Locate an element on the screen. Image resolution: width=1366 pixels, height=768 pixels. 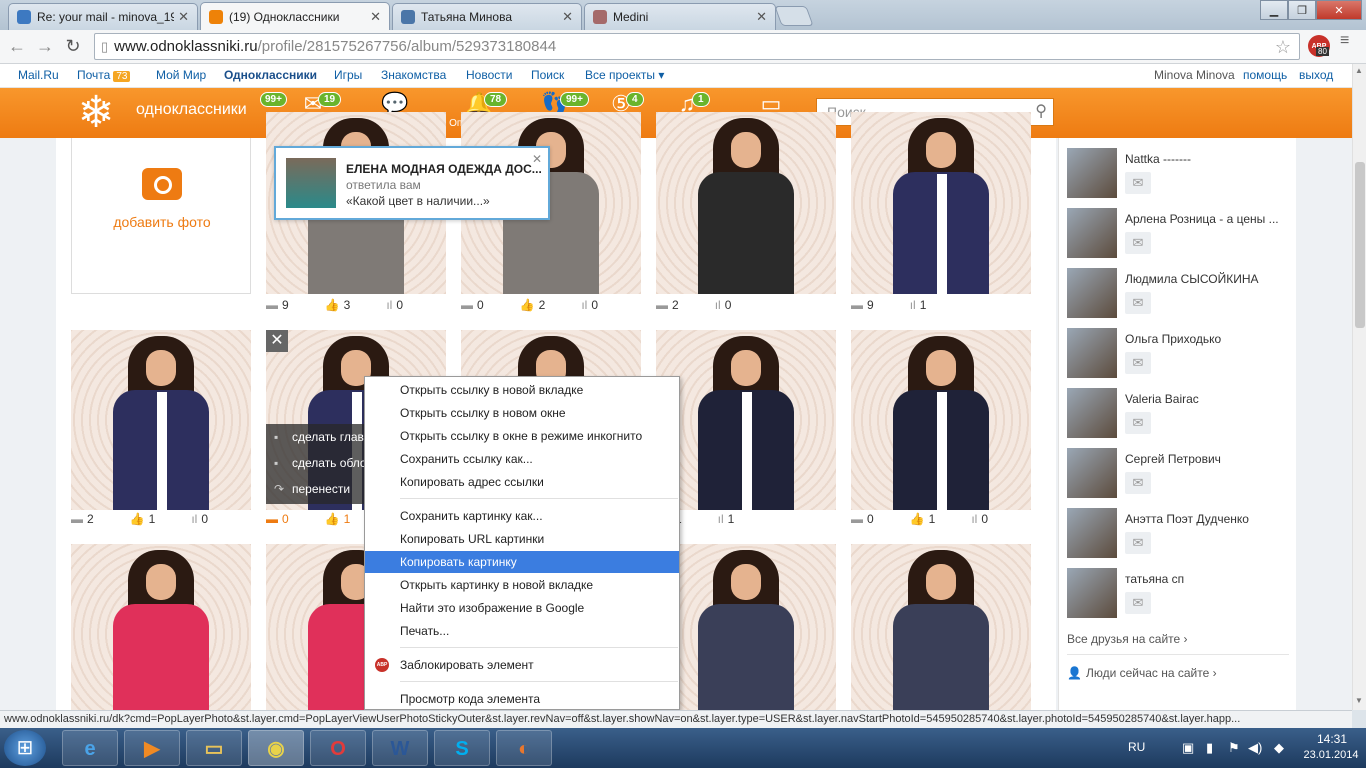
context-menu-item: ABP Заблокировать элемент is located at coordinates (522, 665).